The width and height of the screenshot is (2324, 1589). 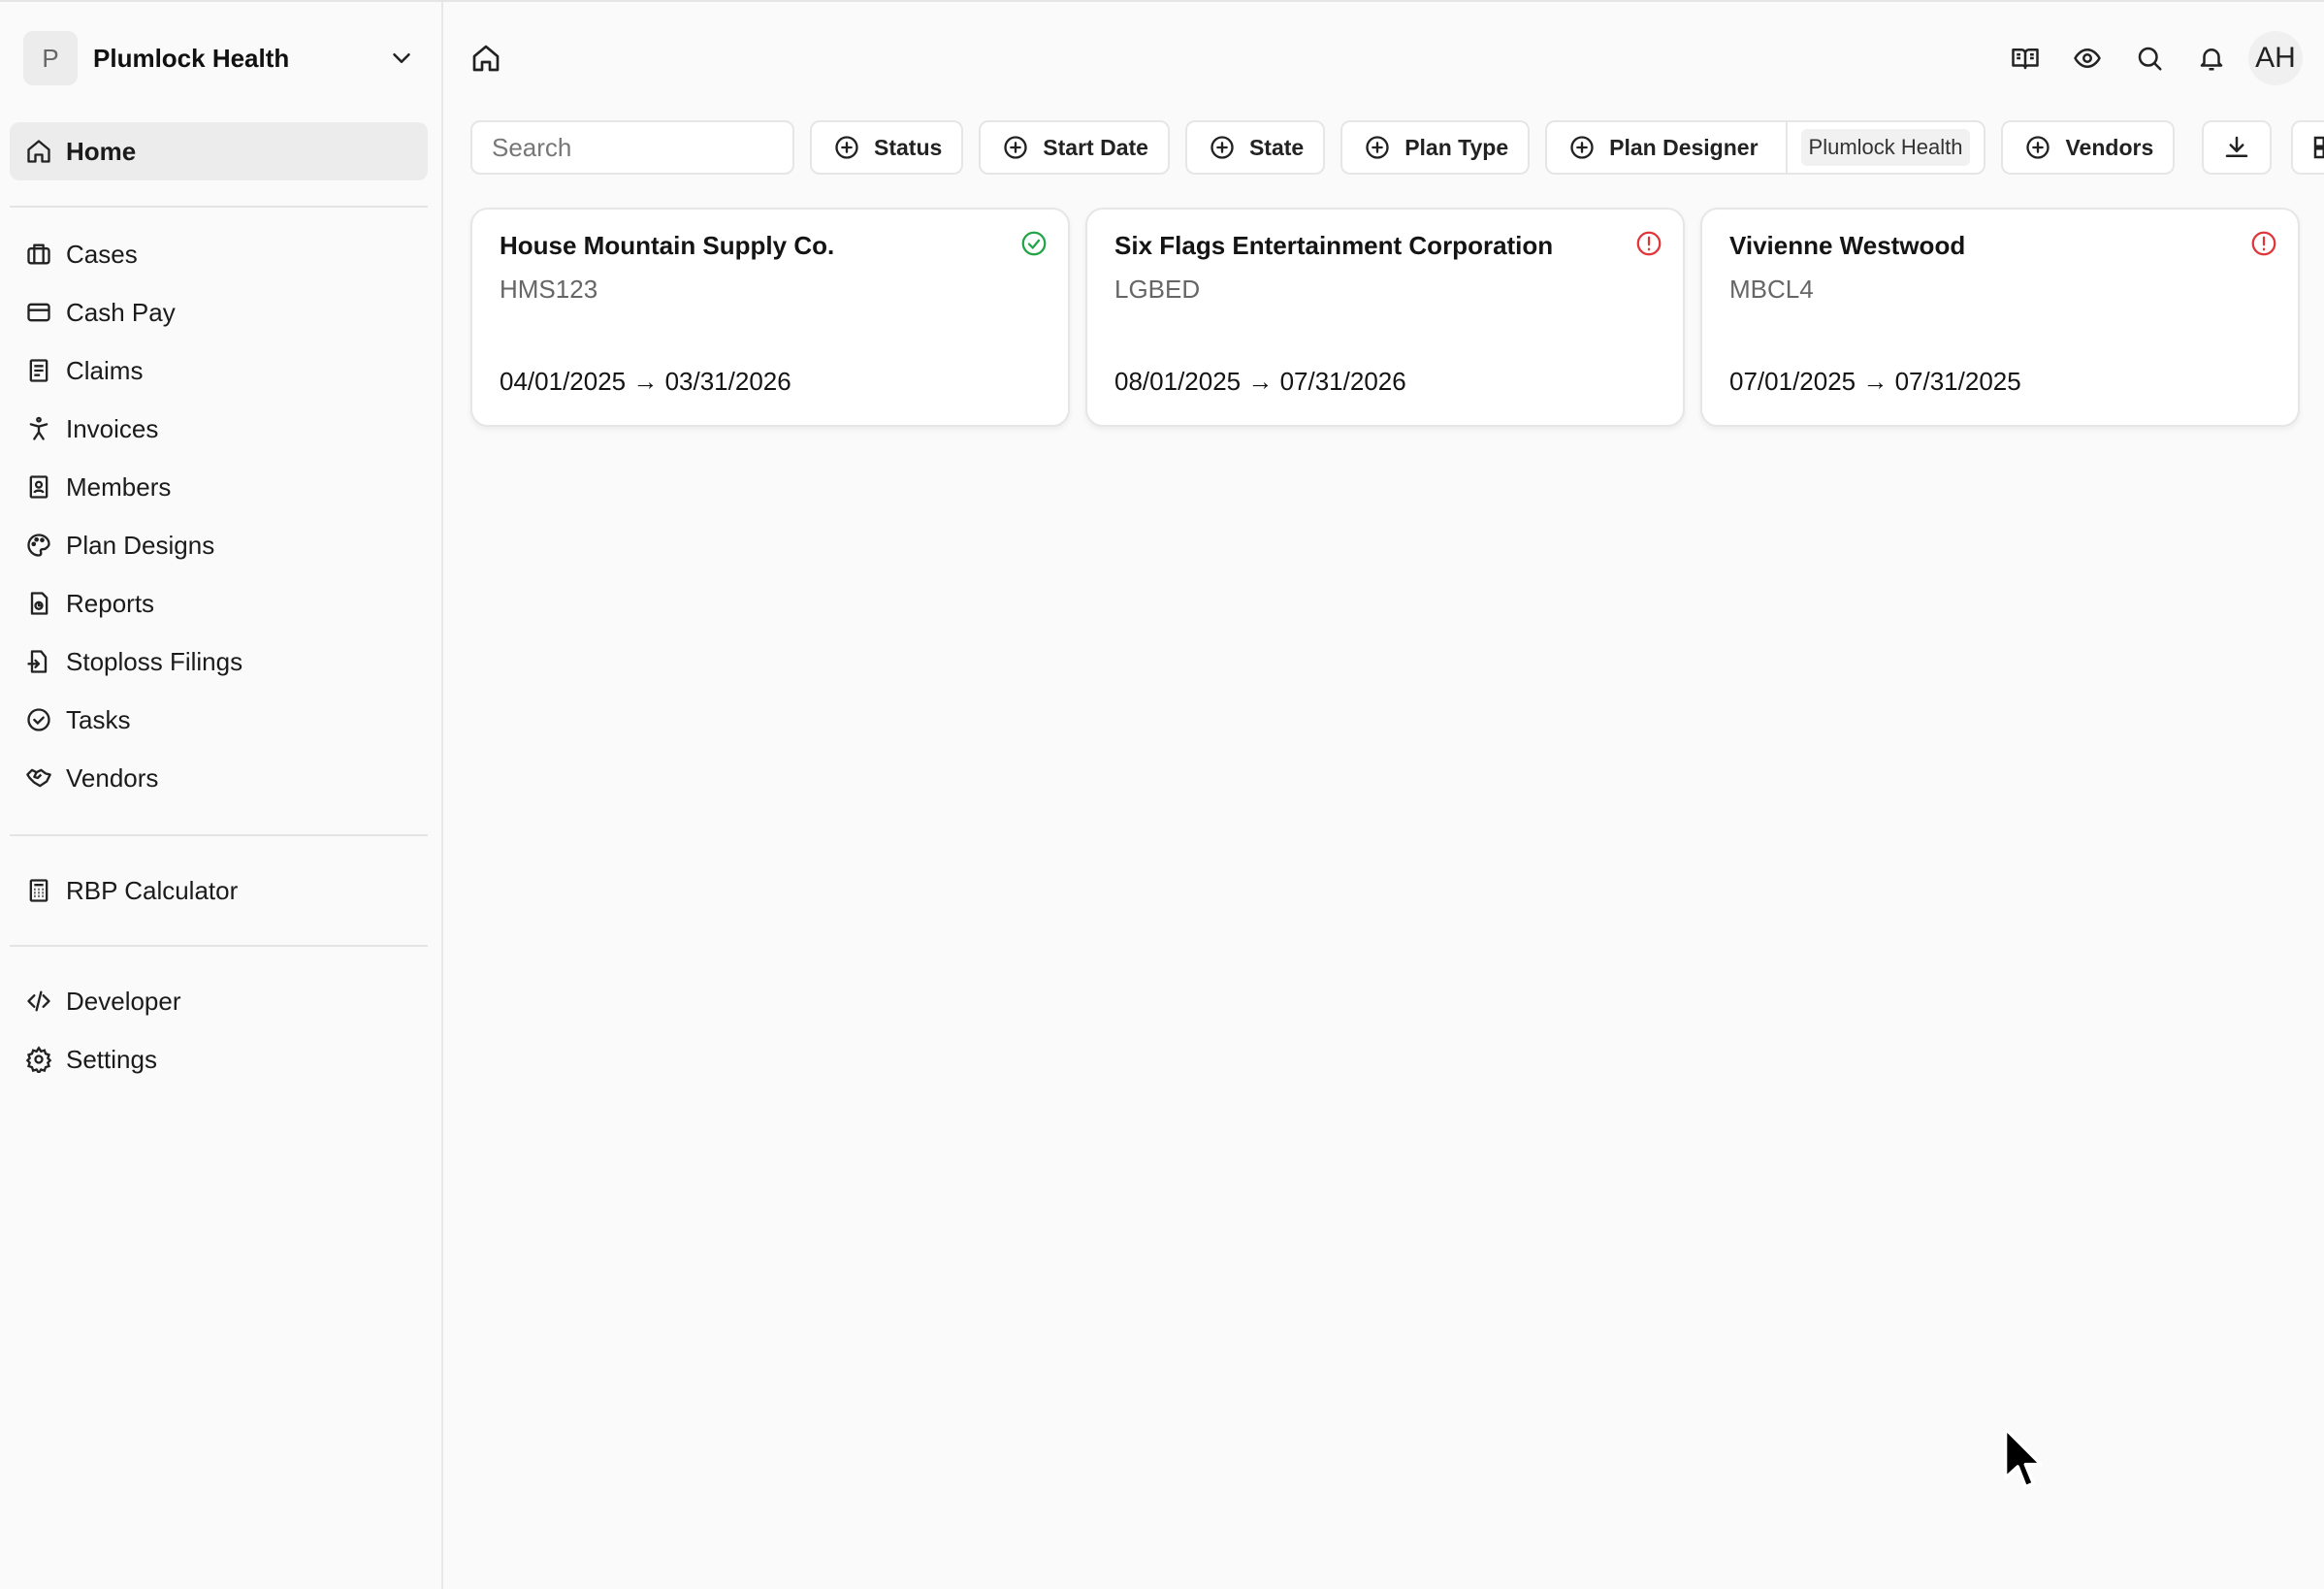 I want to click on sidebar-item-cases: Cases, so click(x=219, y=254).